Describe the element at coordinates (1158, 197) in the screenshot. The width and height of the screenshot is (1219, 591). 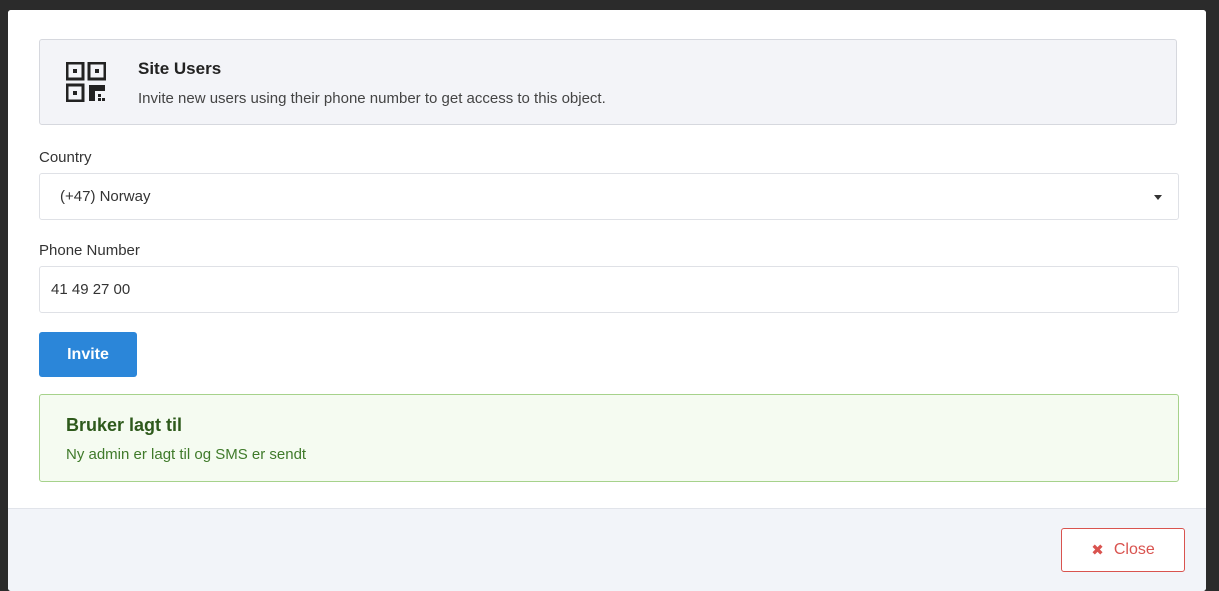
I see `caret-down-icon` at that location.